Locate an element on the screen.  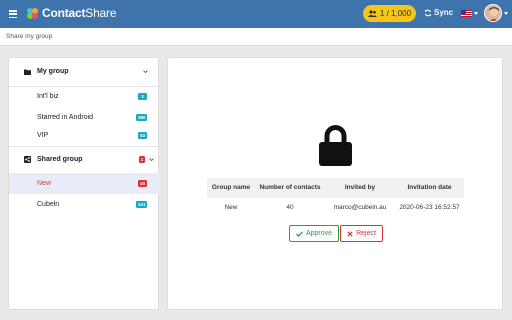
header-invitation-date: Invitation date is located at coordinates (429, 187).